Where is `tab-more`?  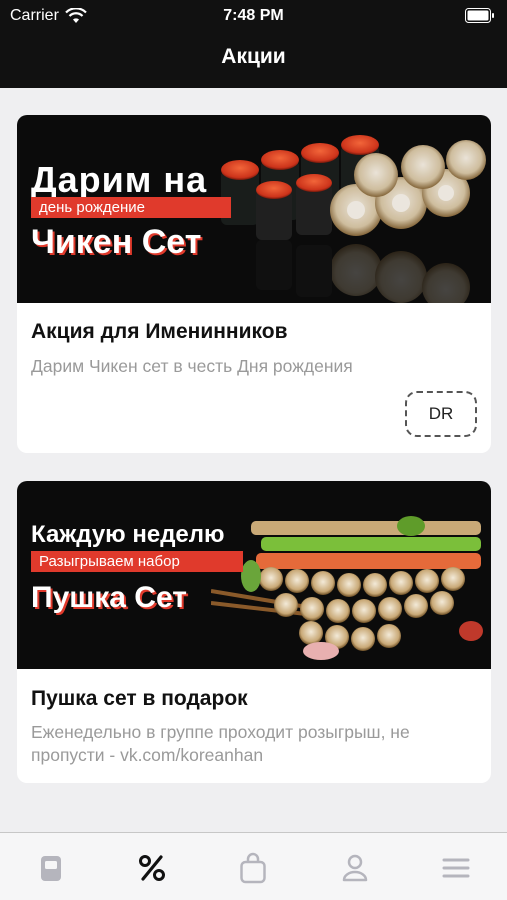
tab-more is located at coordinates (456, 869).